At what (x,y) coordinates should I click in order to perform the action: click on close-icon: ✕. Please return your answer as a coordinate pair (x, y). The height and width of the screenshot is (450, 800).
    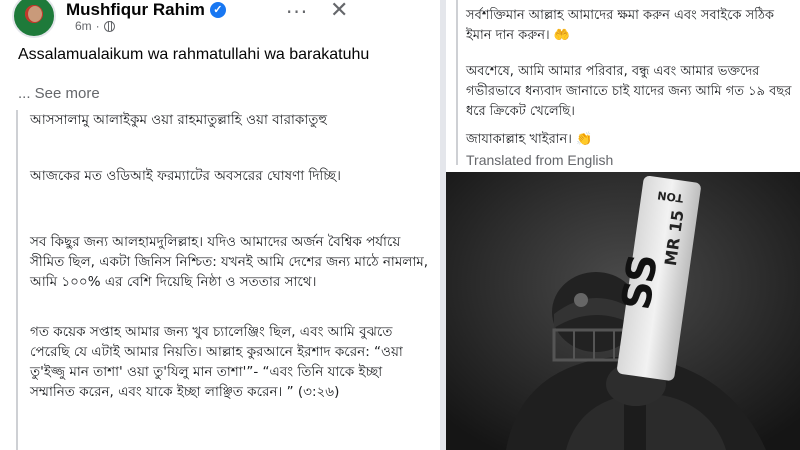
    Looking at the image, I should click on (339, 11).